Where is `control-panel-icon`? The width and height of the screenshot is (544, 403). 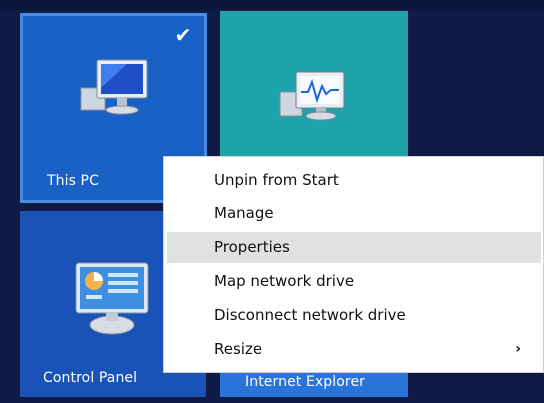 control-panel-icon is located at coordinates (112, 298).